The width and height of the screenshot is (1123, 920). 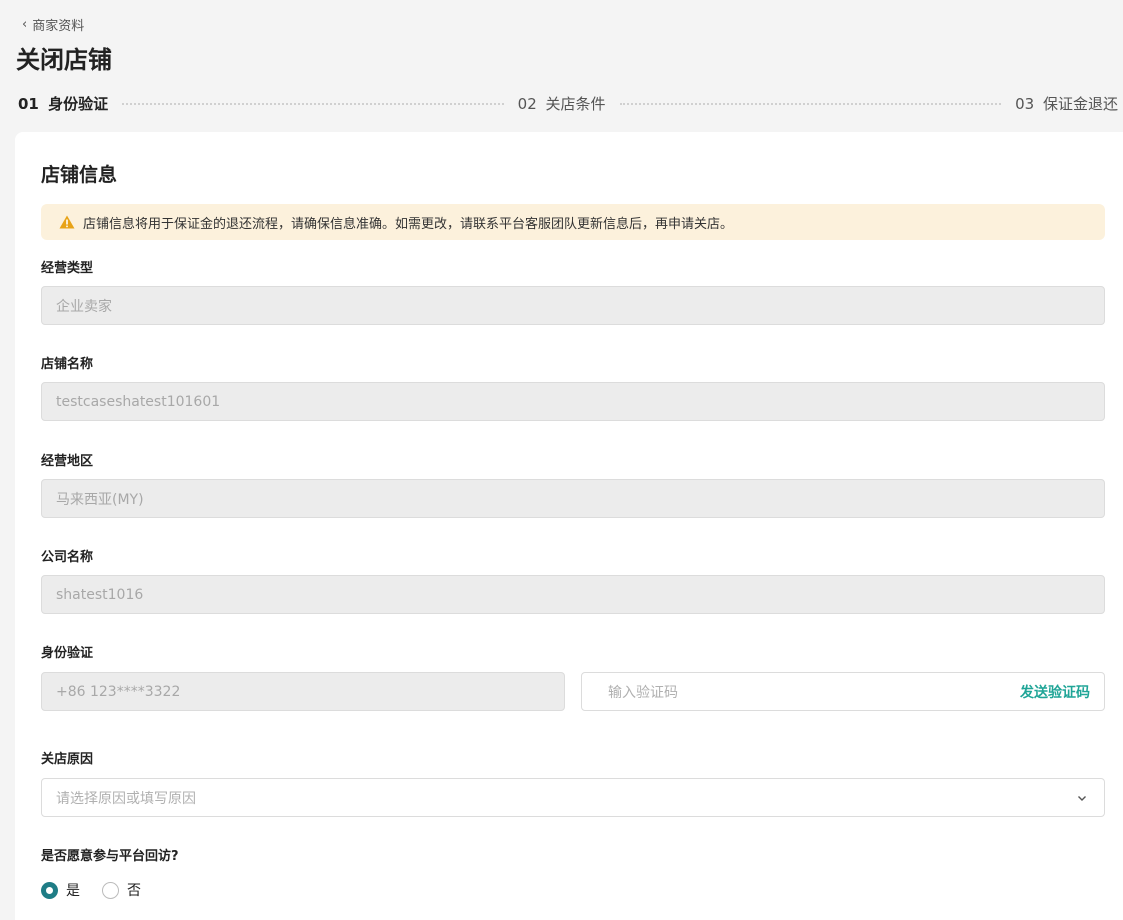 I want to click on stepper: 01 身份验证 02 关店条件 03 保证金退还, so click(x=568, y=103).